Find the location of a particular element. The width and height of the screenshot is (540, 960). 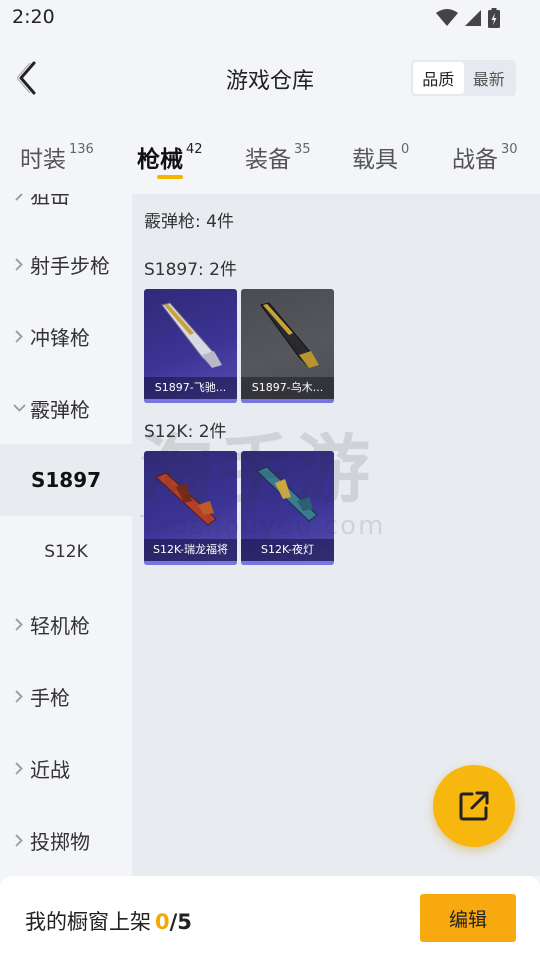

sidebar-item-label: 投掷物 is located at coordinates (60, 841).